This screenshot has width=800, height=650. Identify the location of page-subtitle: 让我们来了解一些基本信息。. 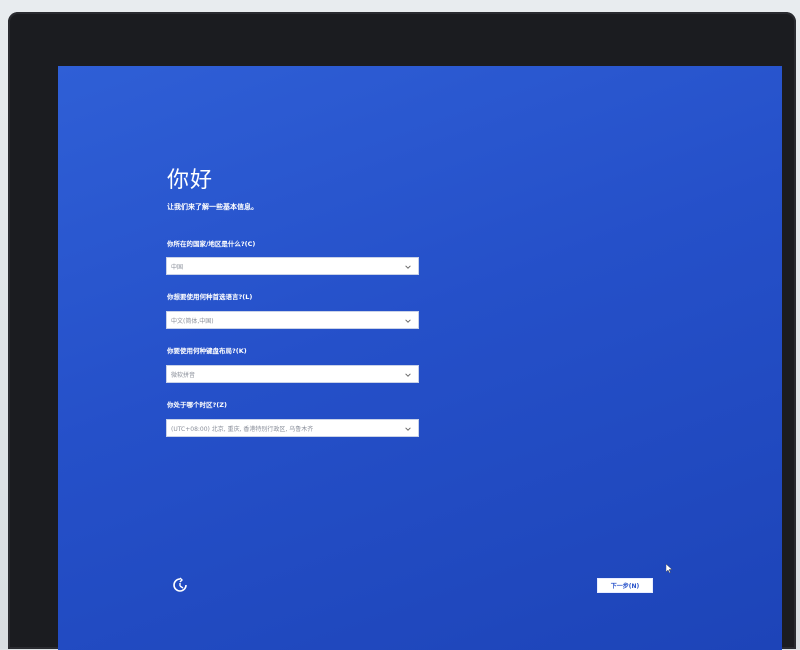
(212, 207).